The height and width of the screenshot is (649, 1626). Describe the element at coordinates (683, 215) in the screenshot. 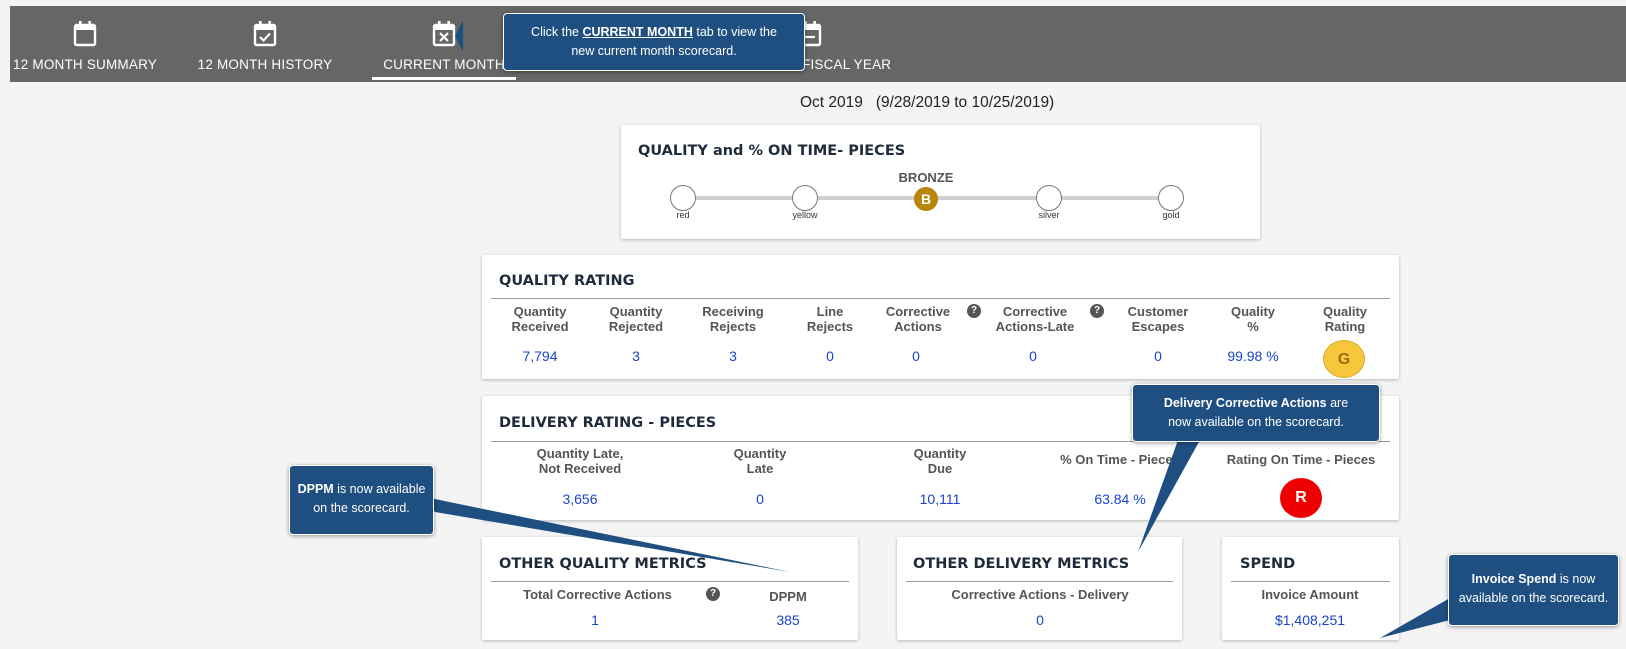

I see `level-label-red: red` at that location.